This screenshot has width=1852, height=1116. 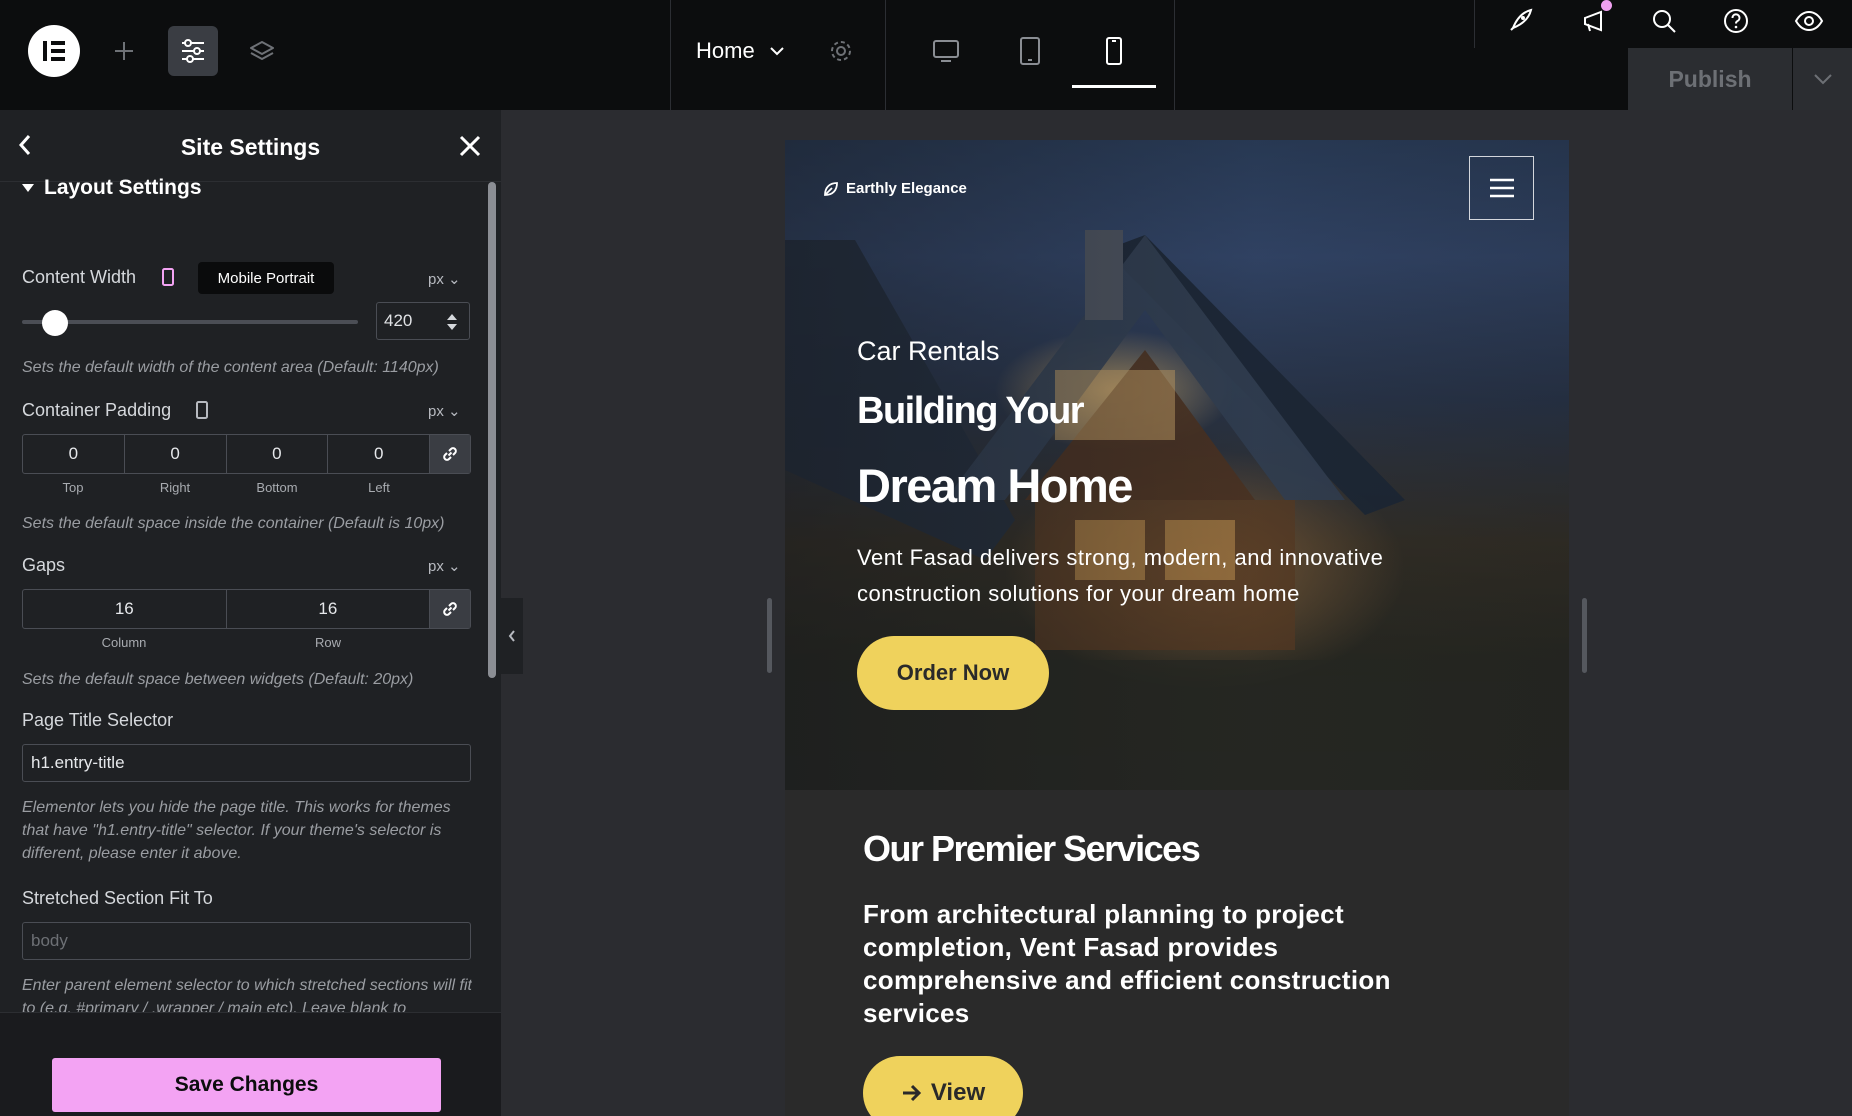 What do you see at coordinates (327, 642) in the screenshot?
I see `gap-row-label: Row` at bounding box center [327, 642].